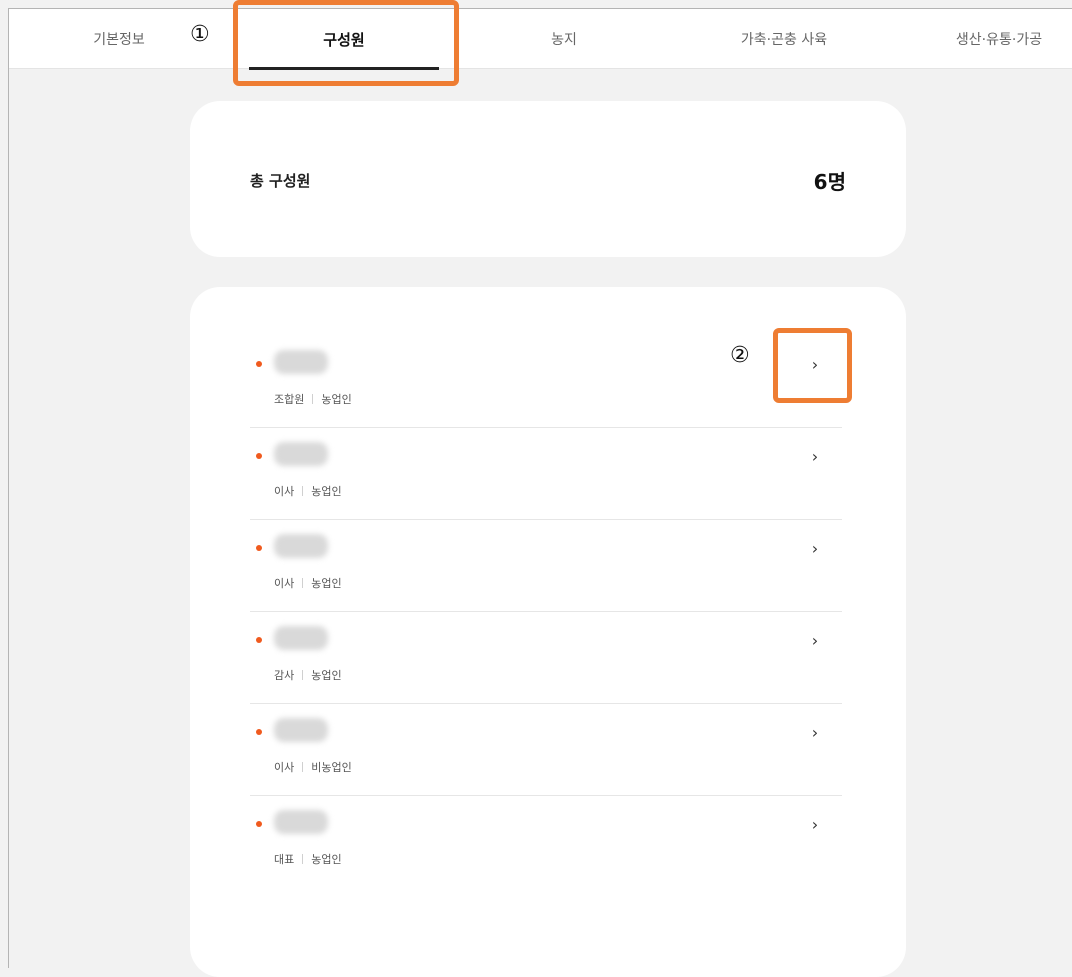 This screenshot has width=1072, height=977. What do you see at coordinates (546, 658) in the screenshot?
I see `member-row: 감사 농업인 ›` at bounding box center [546, 658].